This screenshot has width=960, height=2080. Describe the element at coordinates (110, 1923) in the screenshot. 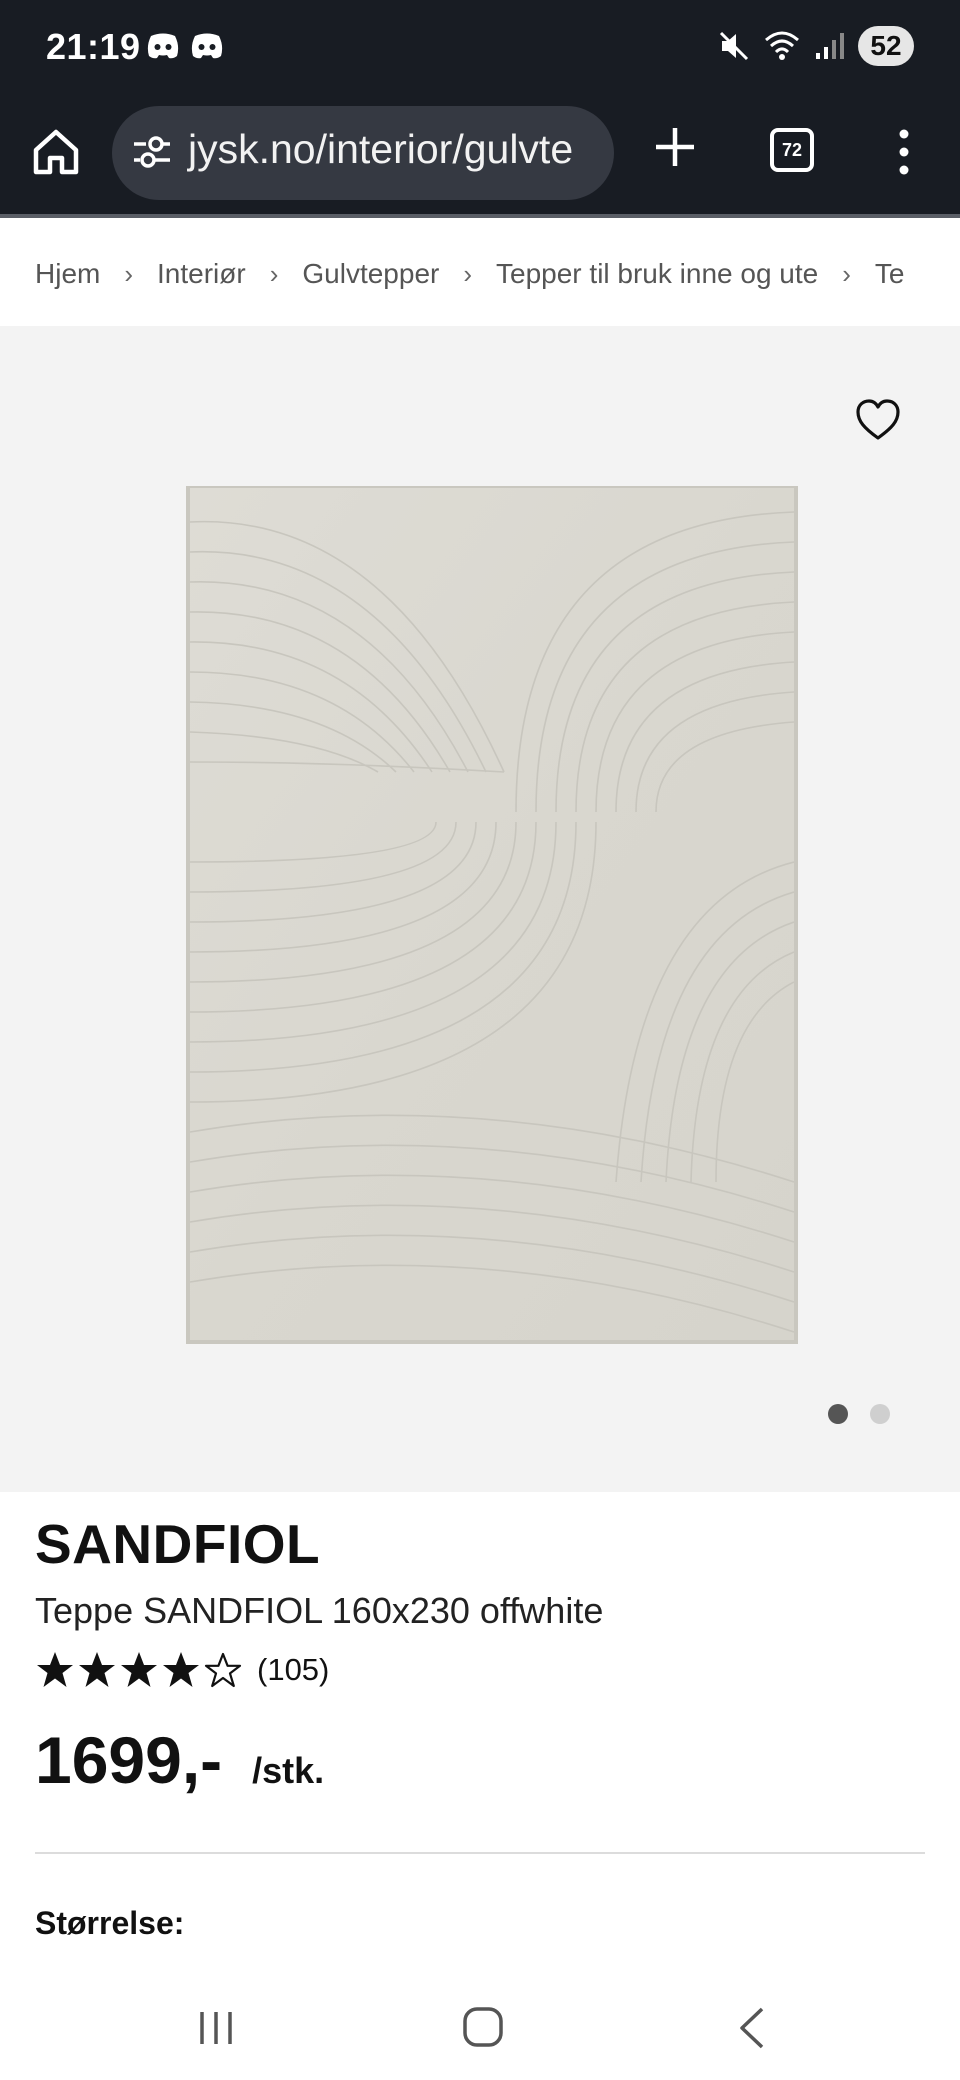

I see `size-label: Størrelse:` at that location.